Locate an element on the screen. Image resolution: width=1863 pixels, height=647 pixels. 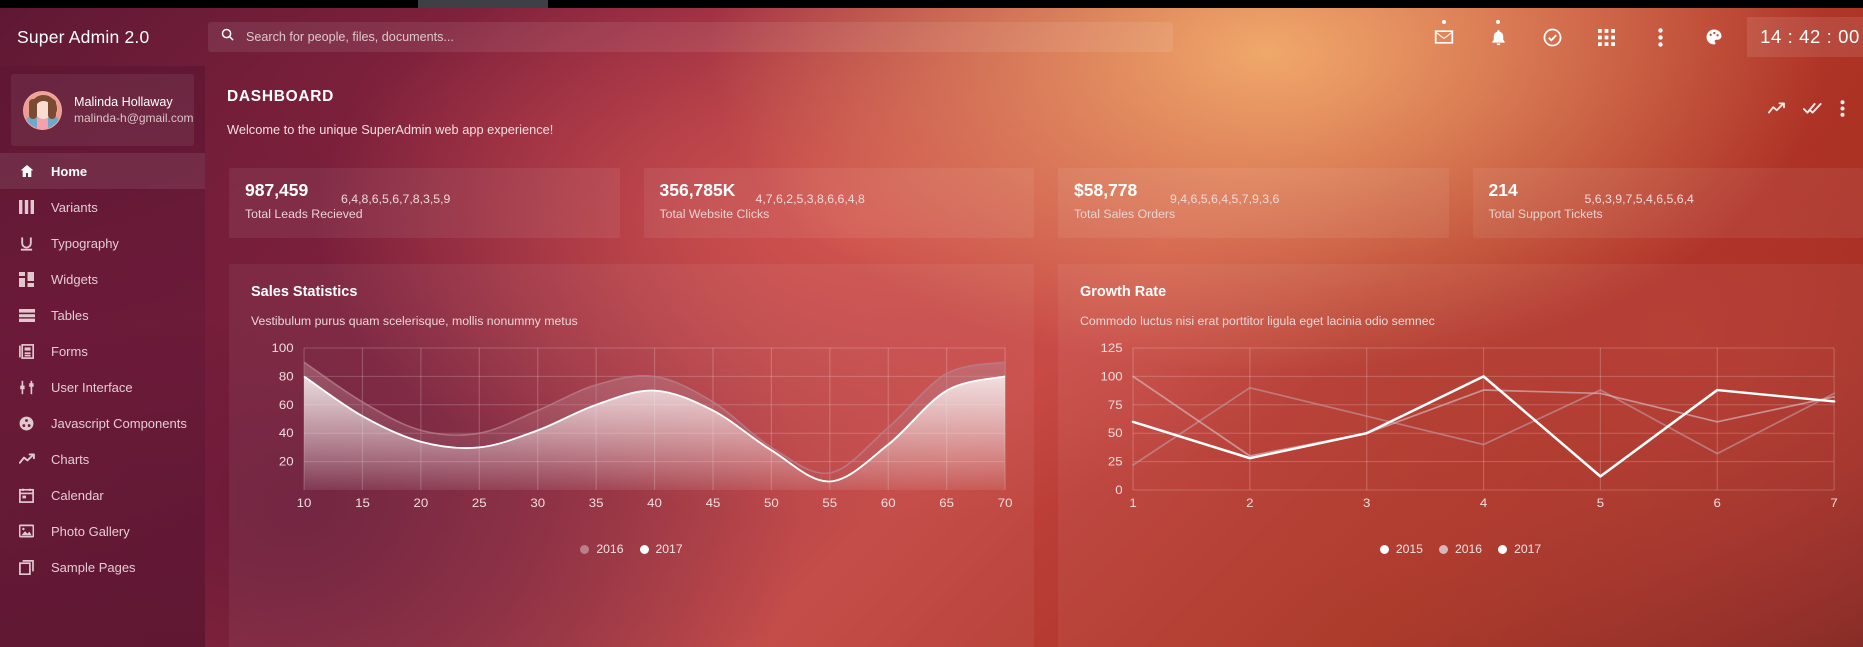
sidebar-item-calendar: Calendar is located at coordinates (102, 495).